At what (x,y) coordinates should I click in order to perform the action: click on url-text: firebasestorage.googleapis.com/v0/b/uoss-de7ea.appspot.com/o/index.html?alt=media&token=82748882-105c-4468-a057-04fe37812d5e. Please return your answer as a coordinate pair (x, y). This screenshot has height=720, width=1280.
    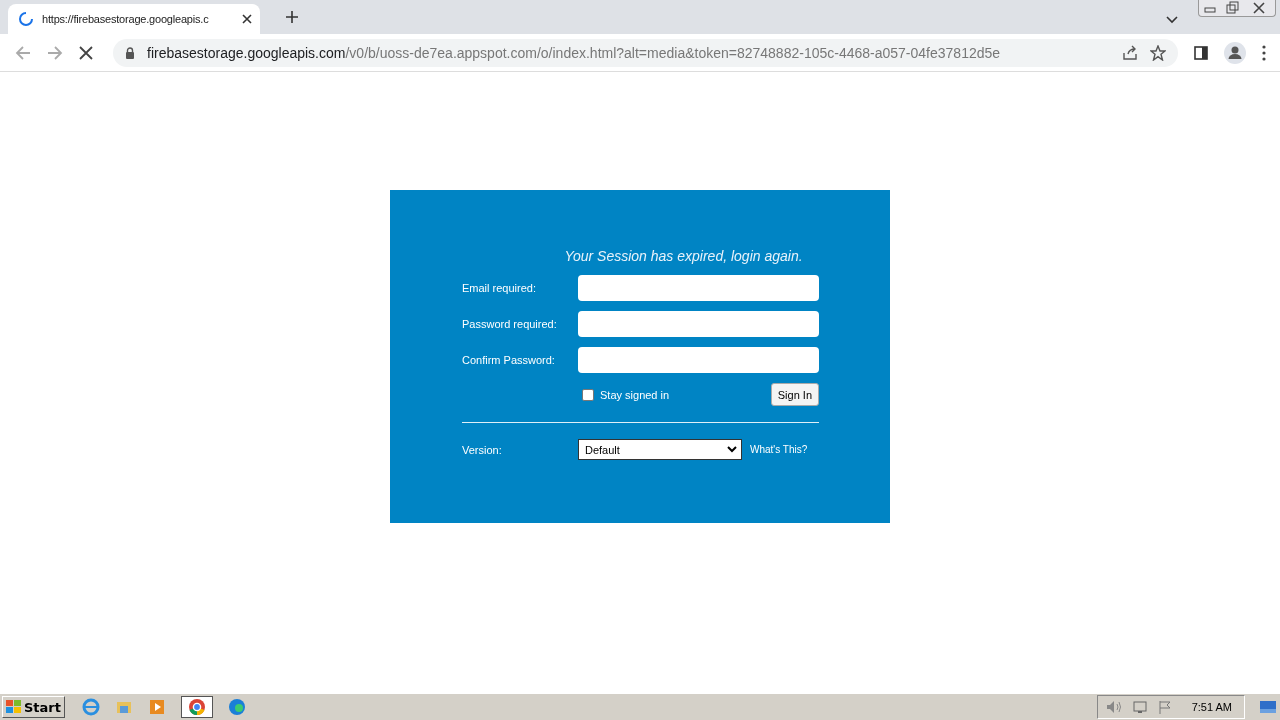
    Looking at the image, I should click on (574, 52).